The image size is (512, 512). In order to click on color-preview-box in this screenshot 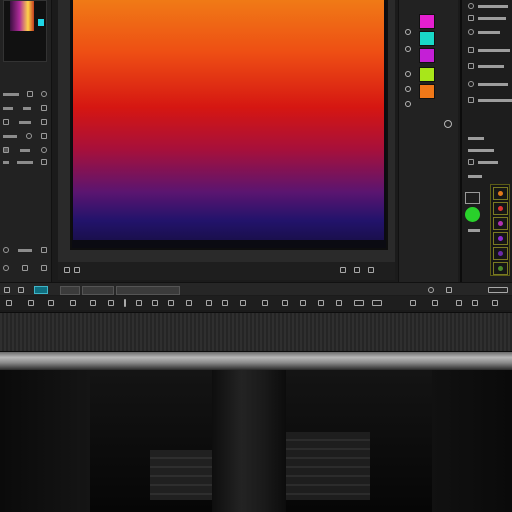, I will do `click(472, 198)`.